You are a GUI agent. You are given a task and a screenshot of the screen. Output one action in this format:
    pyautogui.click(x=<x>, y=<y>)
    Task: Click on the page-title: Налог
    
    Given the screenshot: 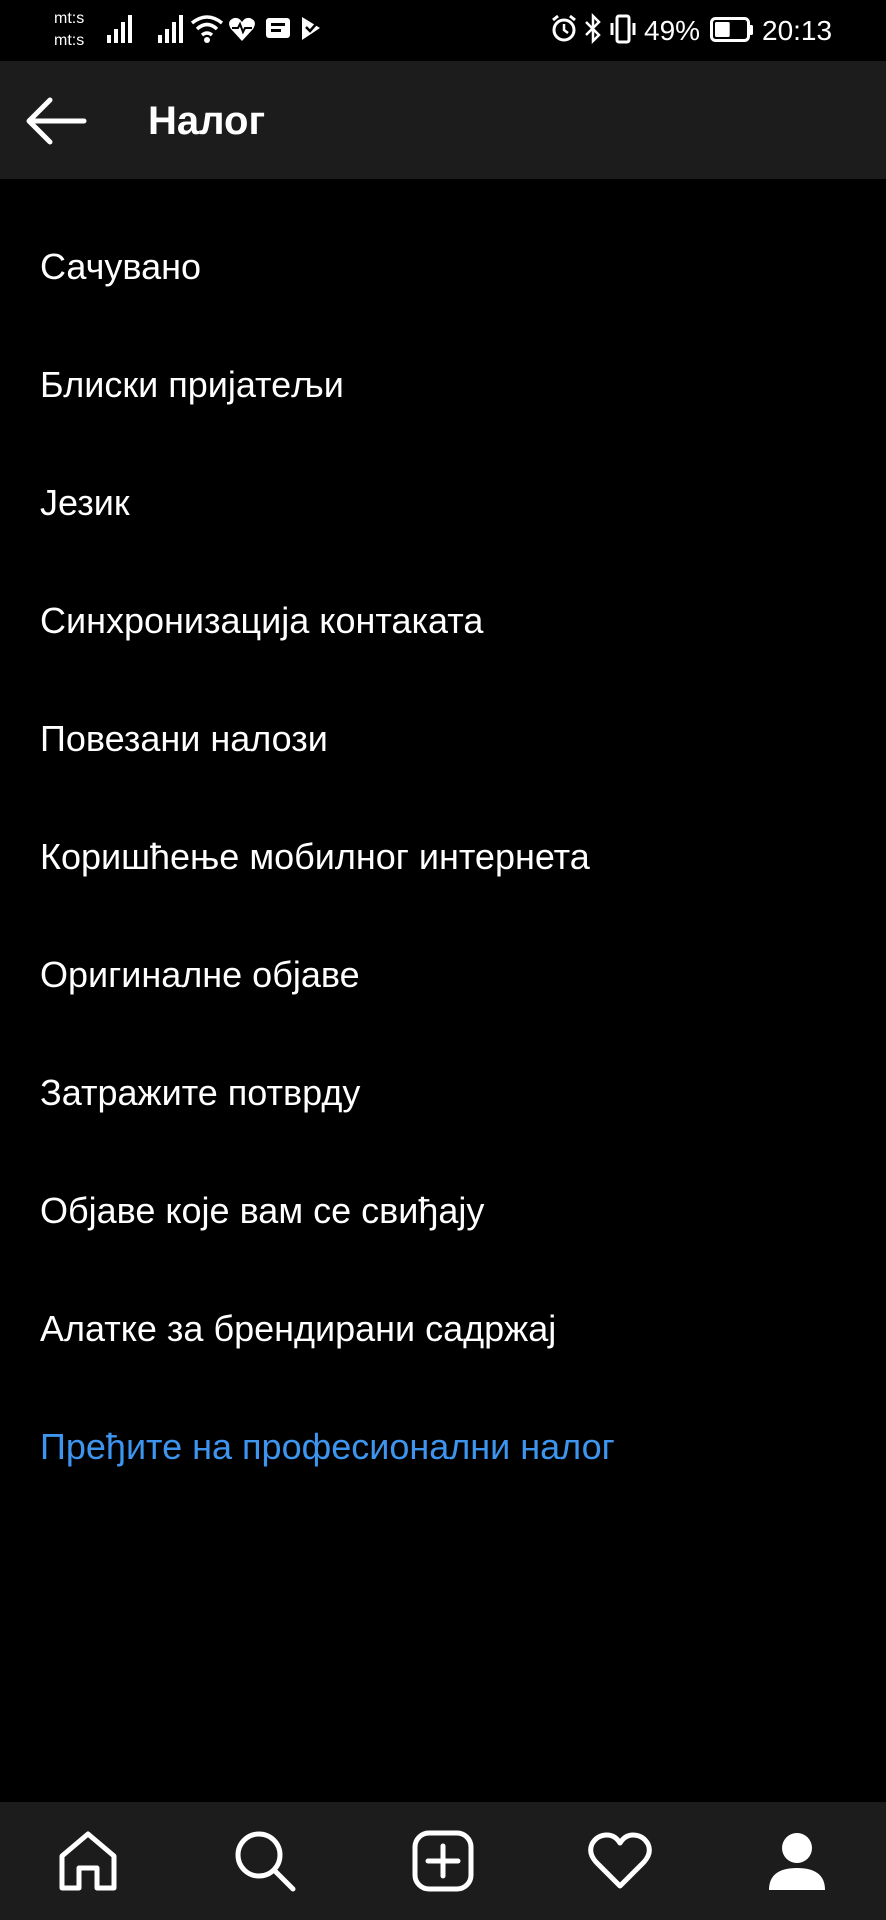 What is the action you would take?
    pyautogui.click(x=207, y=121)
    